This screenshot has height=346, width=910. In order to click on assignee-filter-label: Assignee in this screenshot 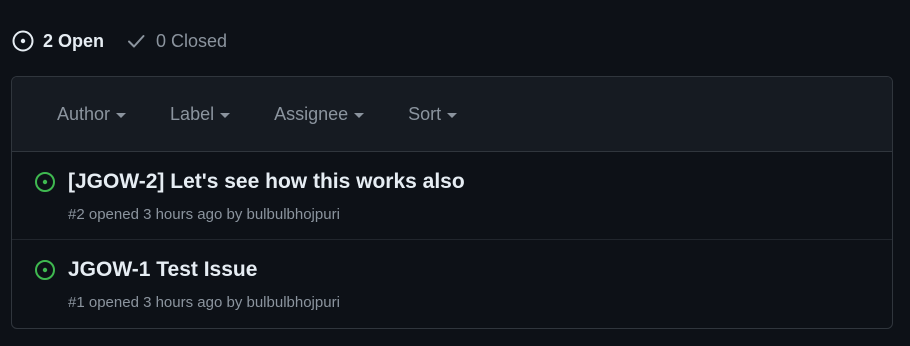, I will do `click(311, 113)`.